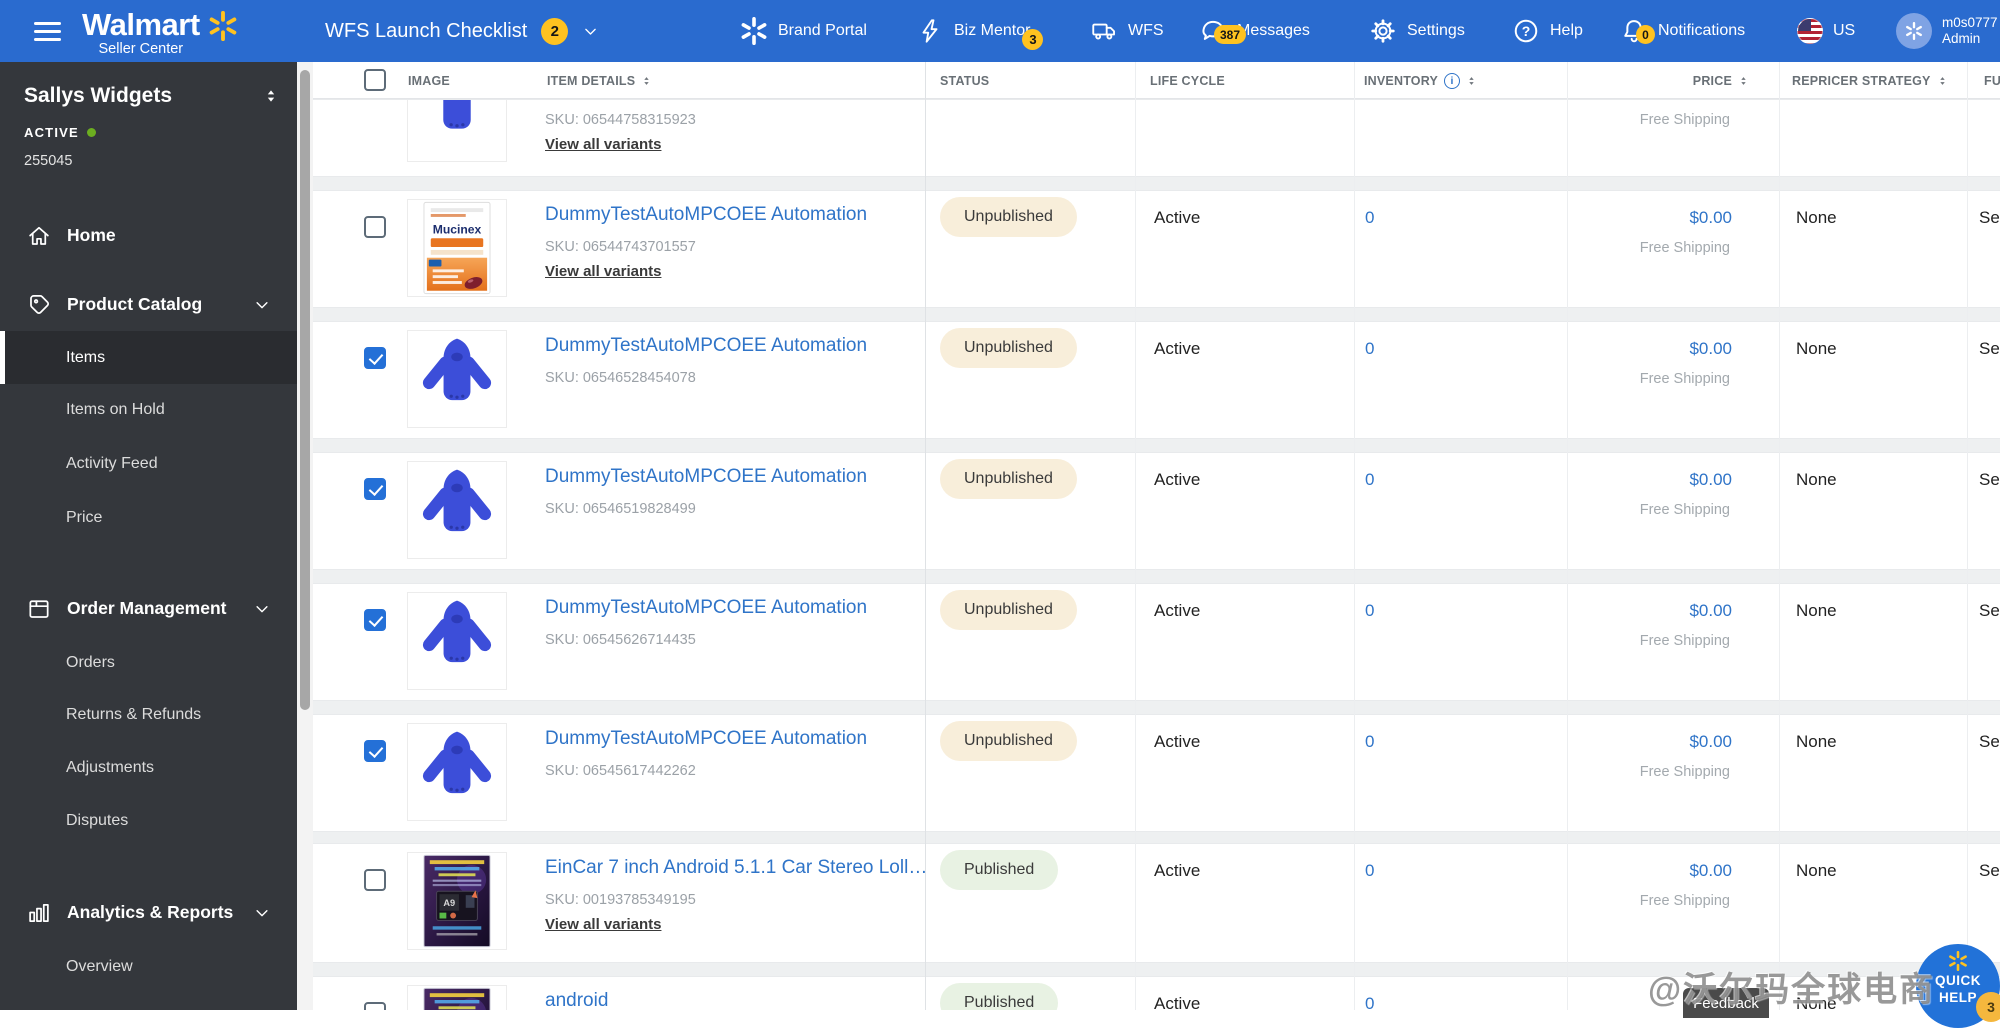 The height and width of the screenshot is (1028, 2000). What do you see at coordinates (1988, 1007) in the screenshot?
I see `quick-help-count-badge: 3` at bounding box center [1988, 1007].